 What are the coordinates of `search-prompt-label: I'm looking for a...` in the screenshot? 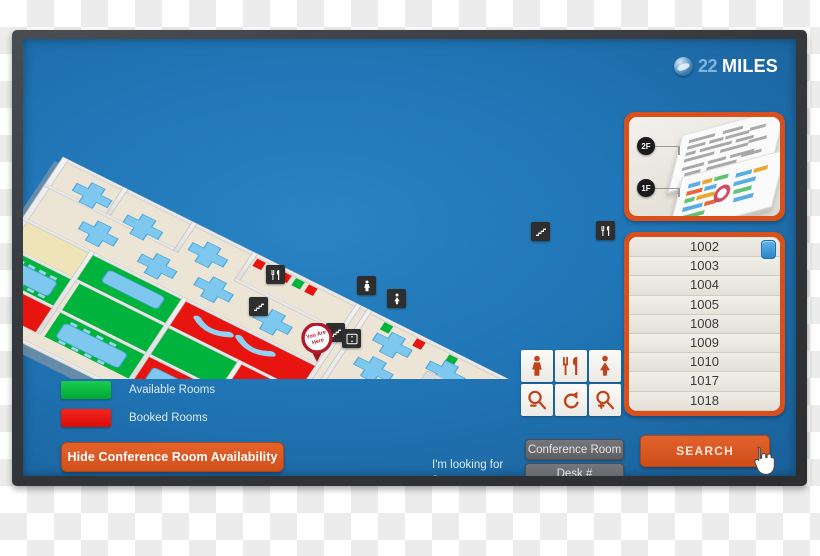 It's located at (468, 467).